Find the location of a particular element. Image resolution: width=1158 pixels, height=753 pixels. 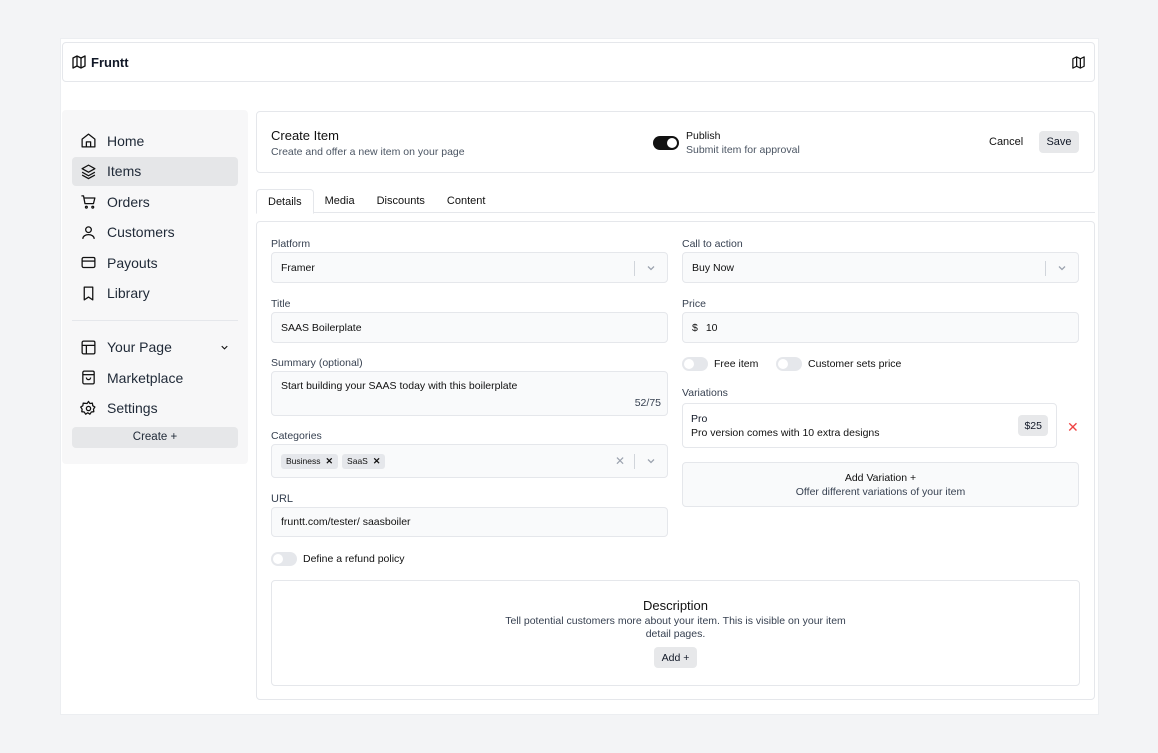

sidebar-item-label: Payouts is located at coordinates (132, 262).